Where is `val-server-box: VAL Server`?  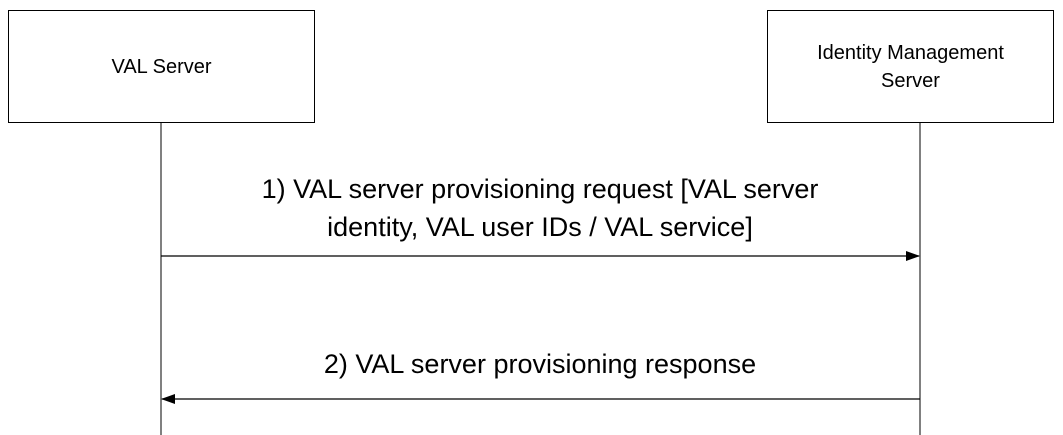 val-server-box: VAL Server is located at coordinates (161, 66).